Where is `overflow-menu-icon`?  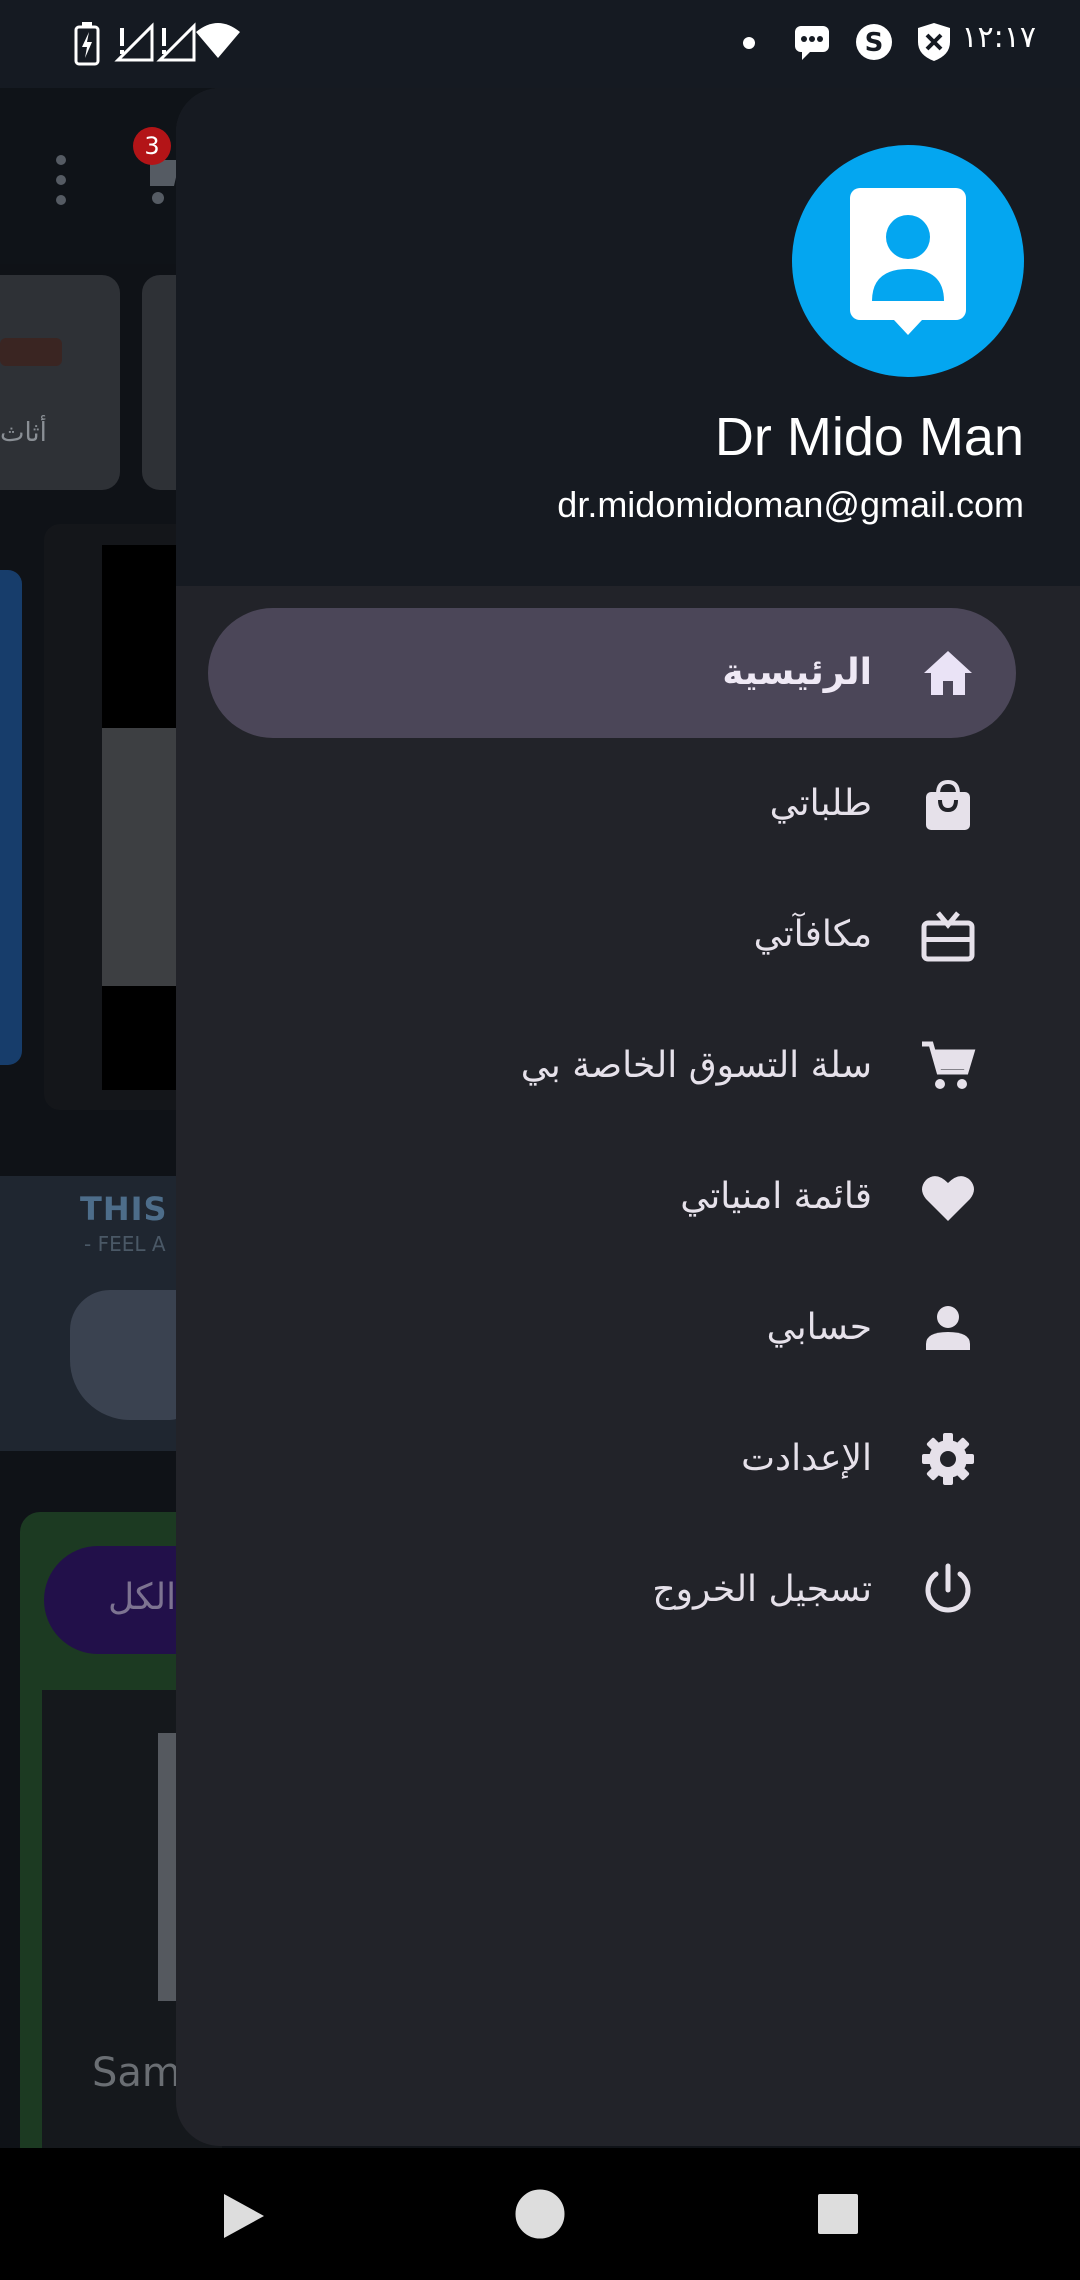
overflow-menu-icon is located at coordinates (61, 160).